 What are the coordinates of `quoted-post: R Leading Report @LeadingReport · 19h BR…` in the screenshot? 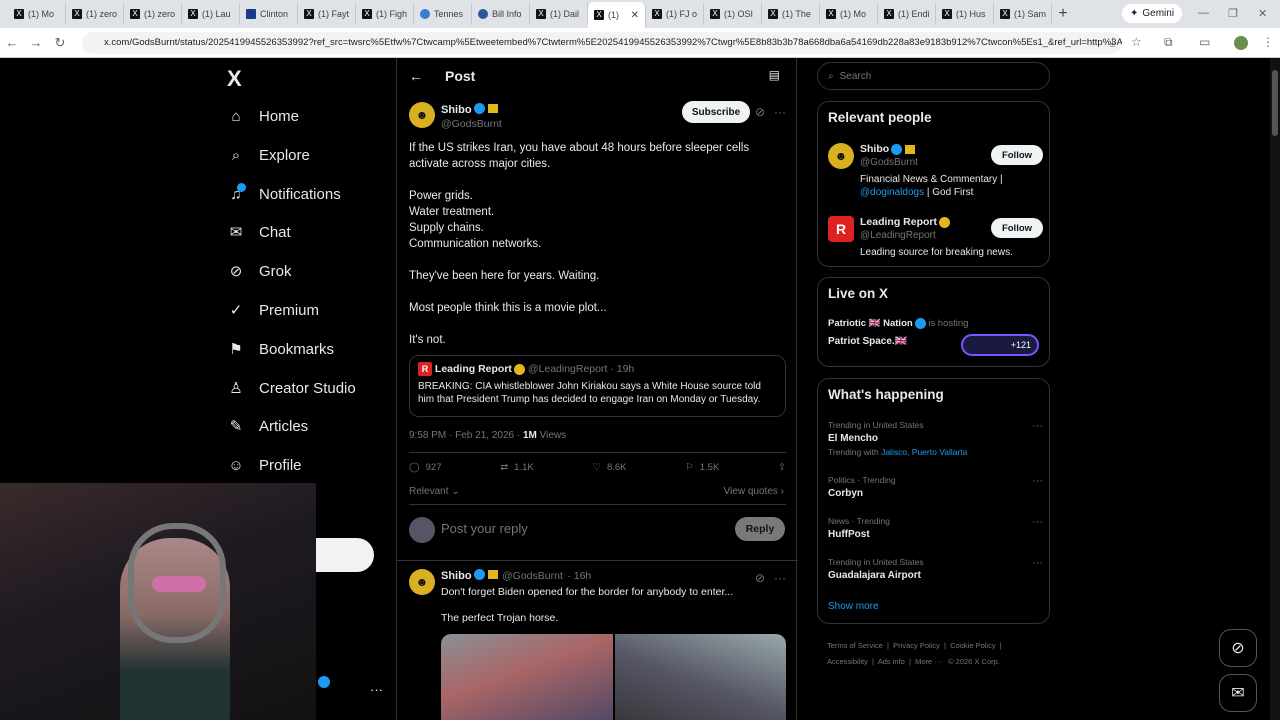 It's located at (597, 386).